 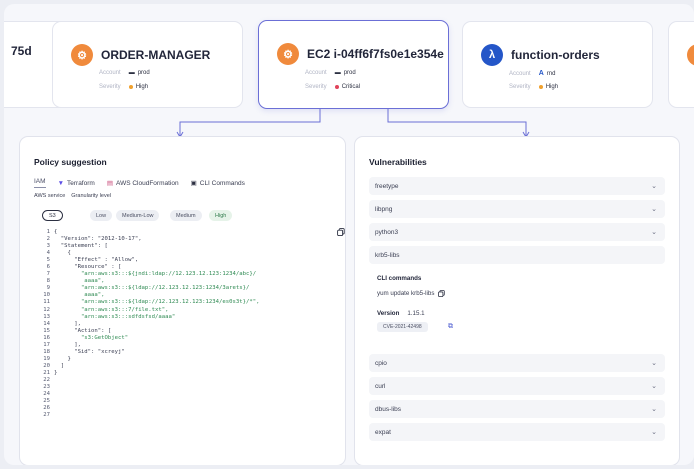 What do you see at coordinates (353, 123) in the screenshot?
I see `connector-lines` at bounding box center [353, 123].